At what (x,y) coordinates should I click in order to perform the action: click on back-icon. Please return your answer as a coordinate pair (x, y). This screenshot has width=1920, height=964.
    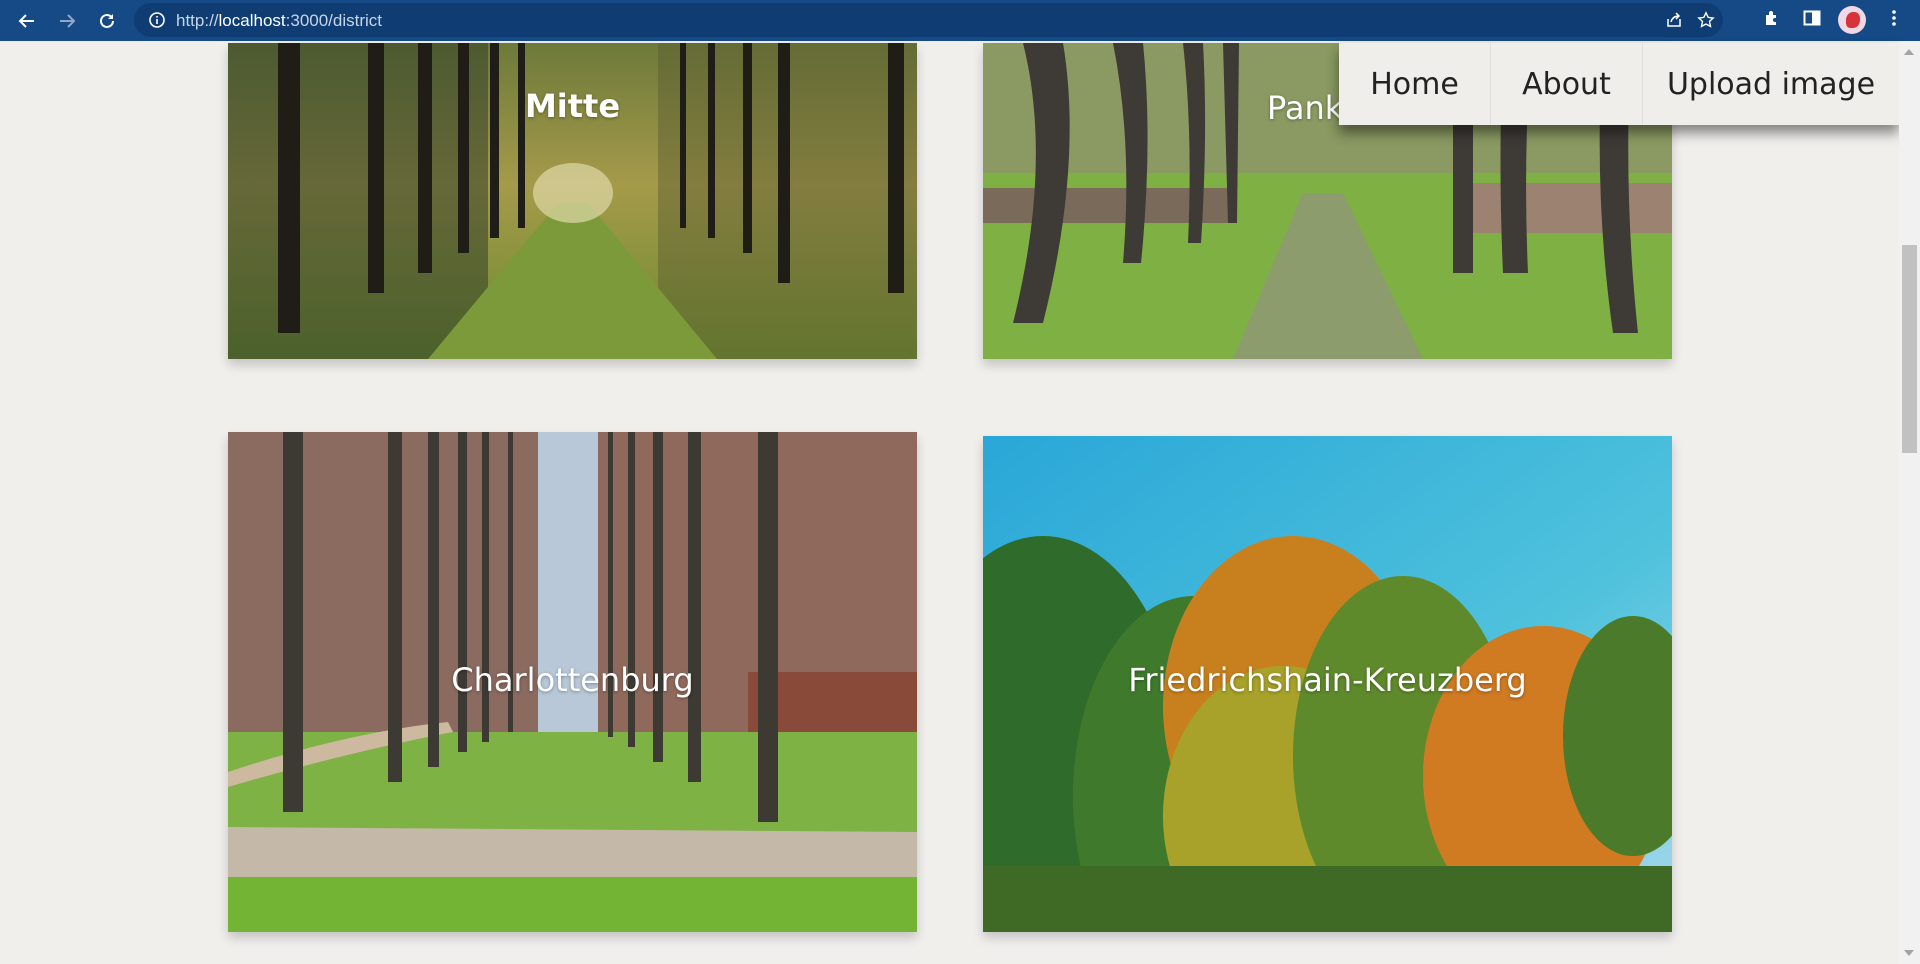
    Looking at the image, I should click on (26, 21).